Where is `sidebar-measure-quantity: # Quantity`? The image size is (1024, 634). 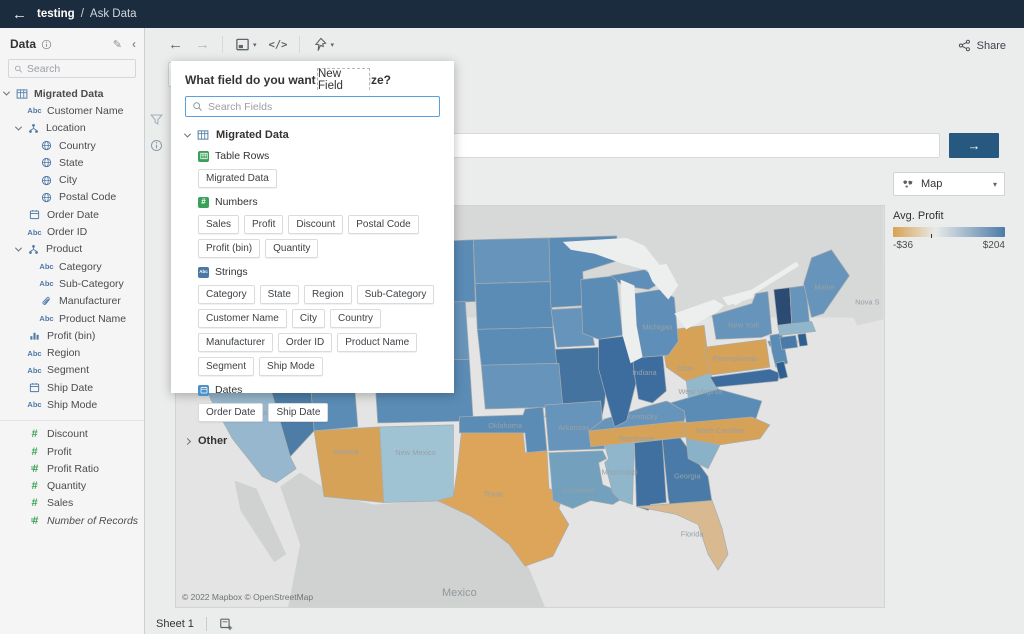 sidebar-measure-quantity: # Quantity is located at coordinates (72, 486).